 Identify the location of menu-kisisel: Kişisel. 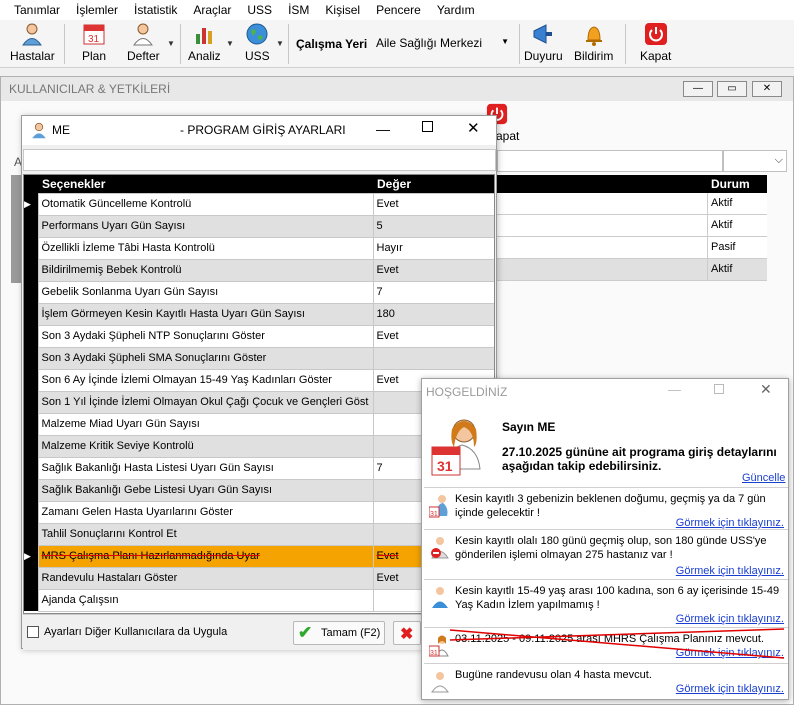
(342, 10).